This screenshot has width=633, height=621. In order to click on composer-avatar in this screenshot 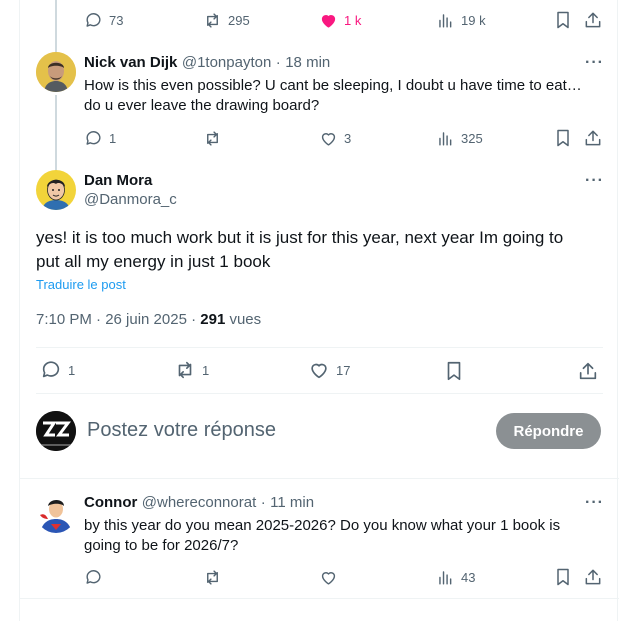, I will do `click(56, 431)`.